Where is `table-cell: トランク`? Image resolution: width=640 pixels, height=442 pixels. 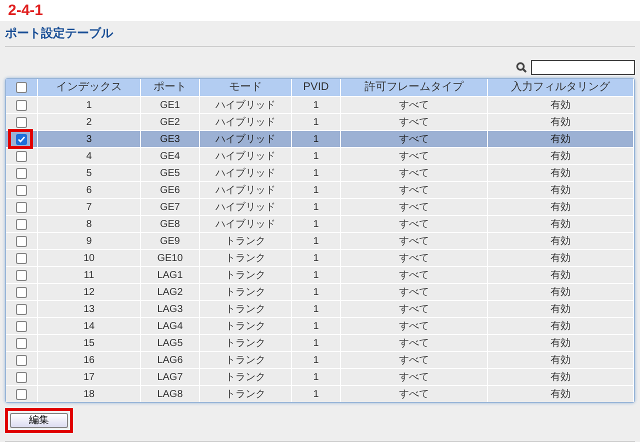 table-cell: トランク is located at coordinates (246, 394).